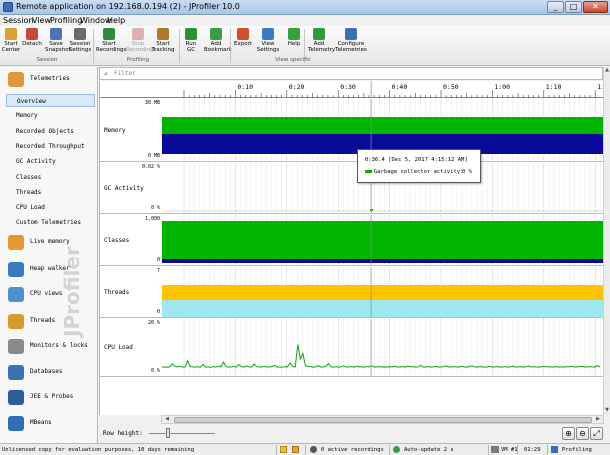  I want to click on detach-button: Detach, so click(32, 42).